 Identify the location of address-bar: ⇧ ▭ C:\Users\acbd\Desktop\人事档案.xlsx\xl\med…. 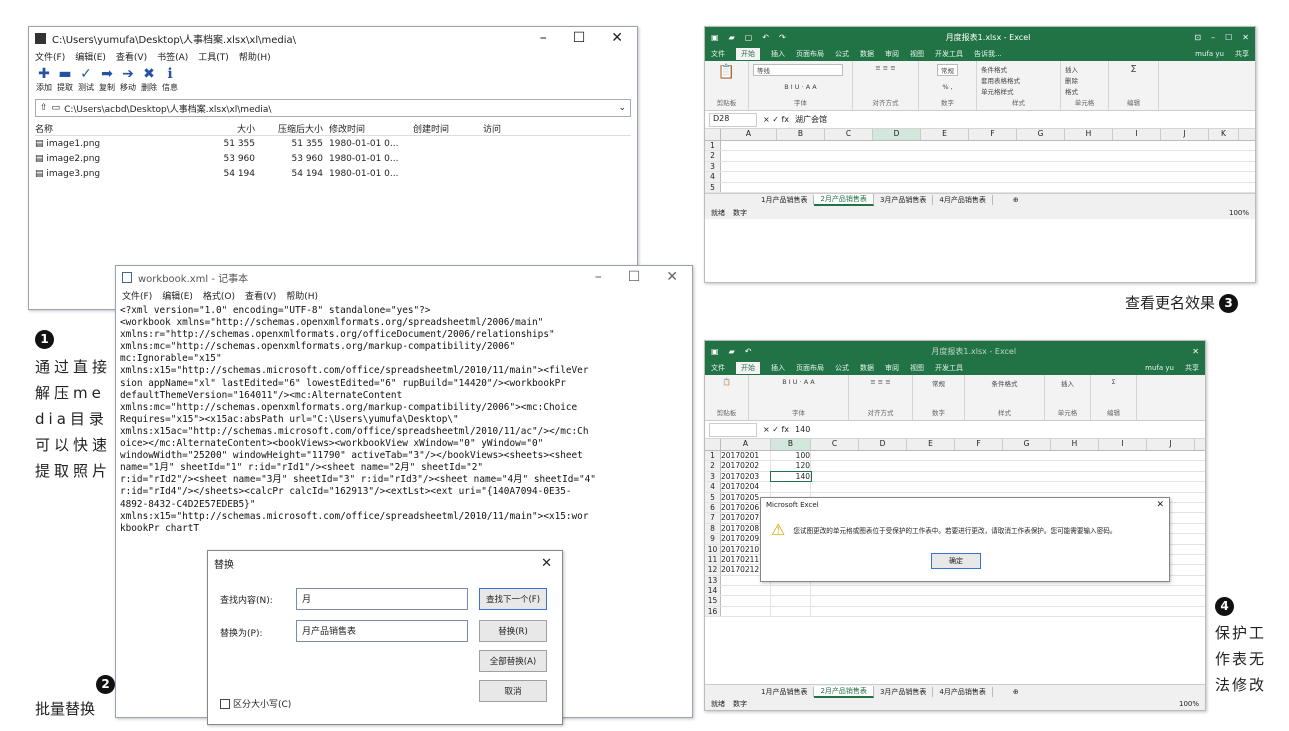
(333, 108).